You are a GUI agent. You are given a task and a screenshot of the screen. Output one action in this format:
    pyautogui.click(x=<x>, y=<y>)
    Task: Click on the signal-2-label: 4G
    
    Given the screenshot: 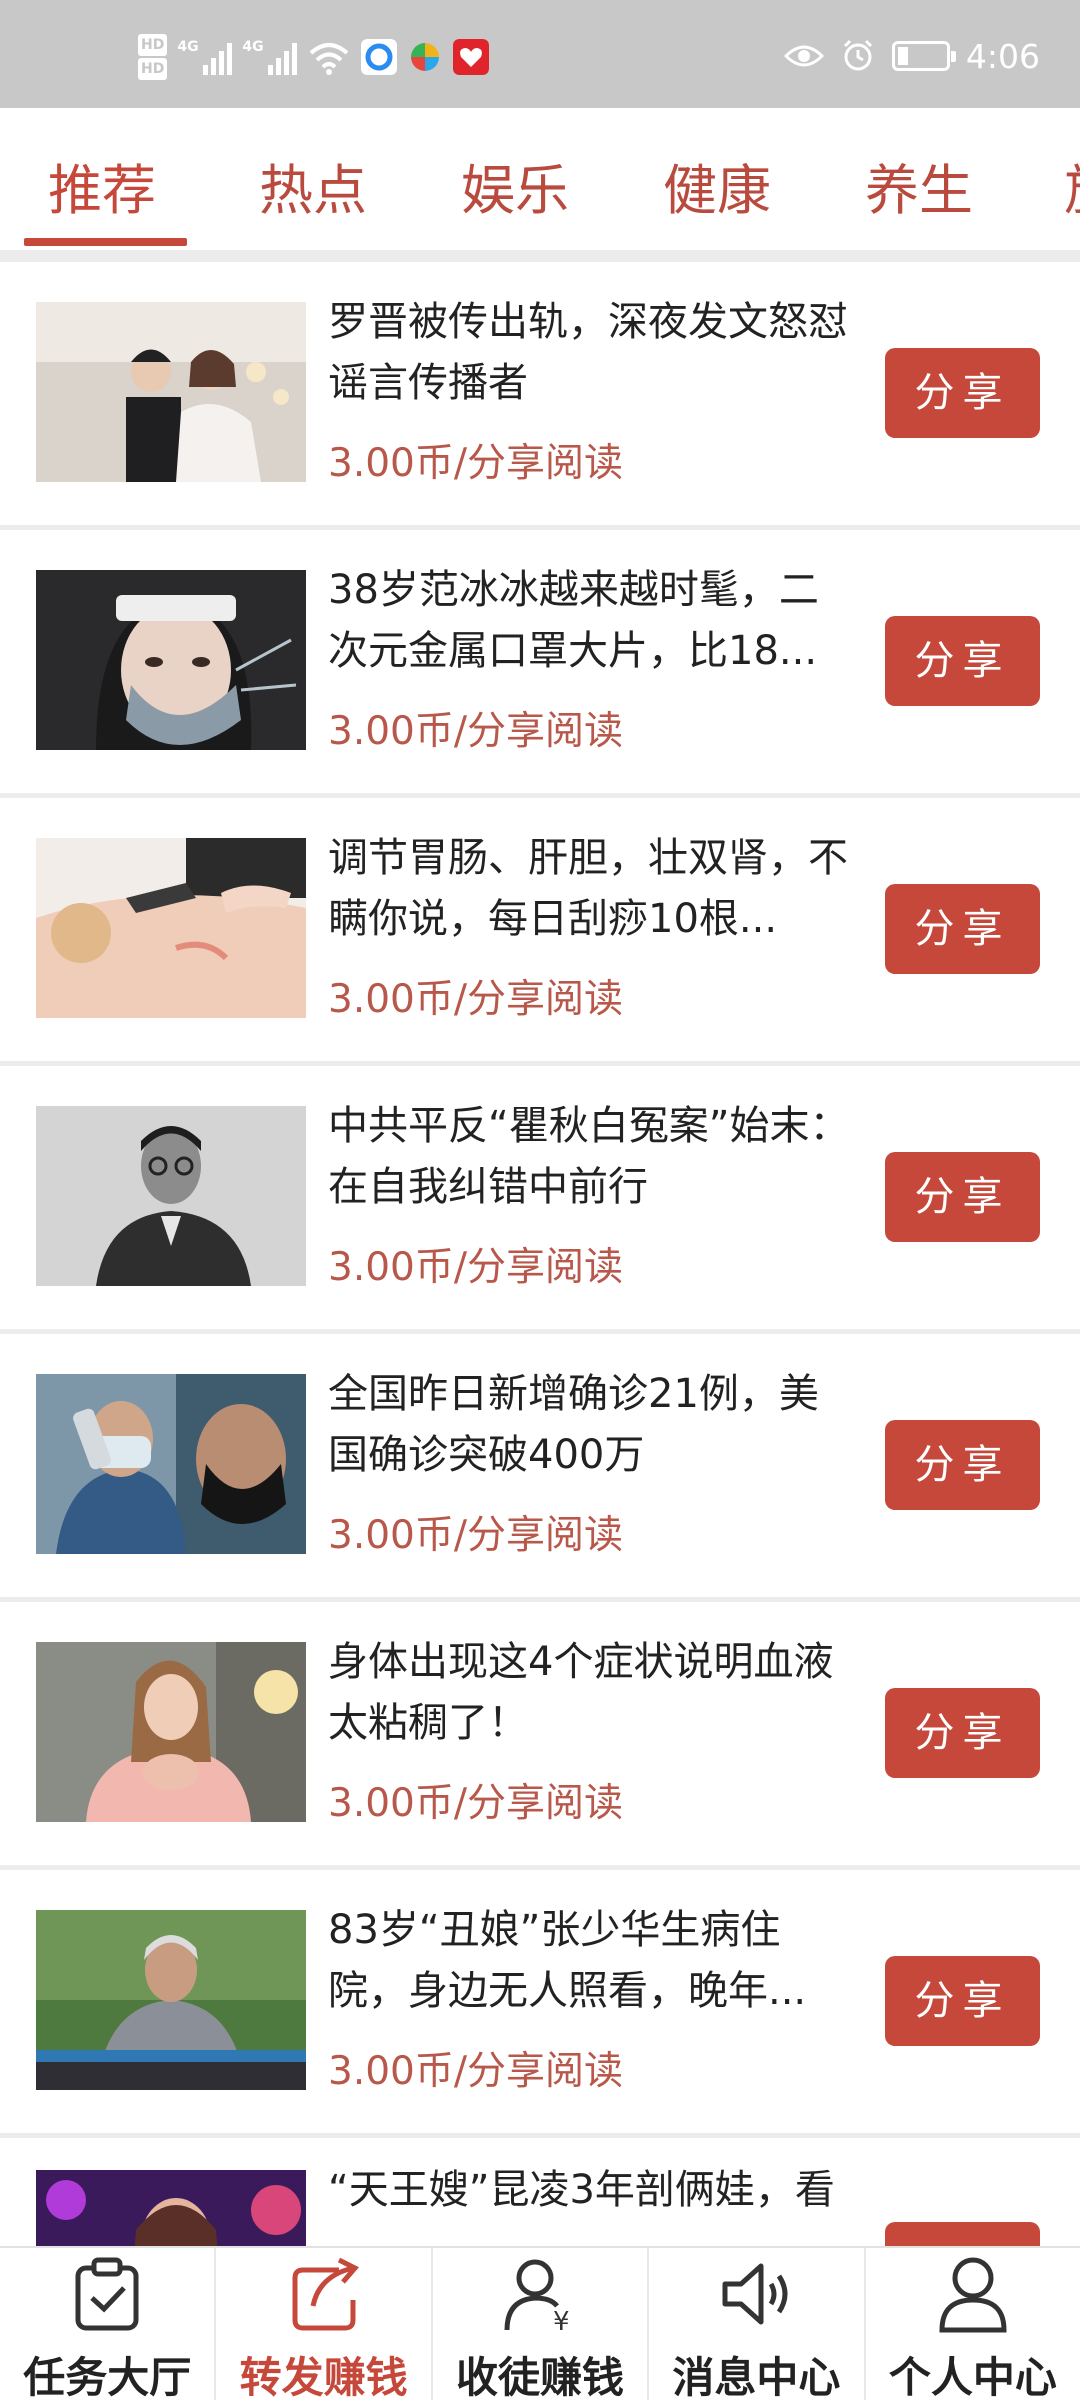 What is the action you would take?
    pyautogui.click(x=253, y=47)
    